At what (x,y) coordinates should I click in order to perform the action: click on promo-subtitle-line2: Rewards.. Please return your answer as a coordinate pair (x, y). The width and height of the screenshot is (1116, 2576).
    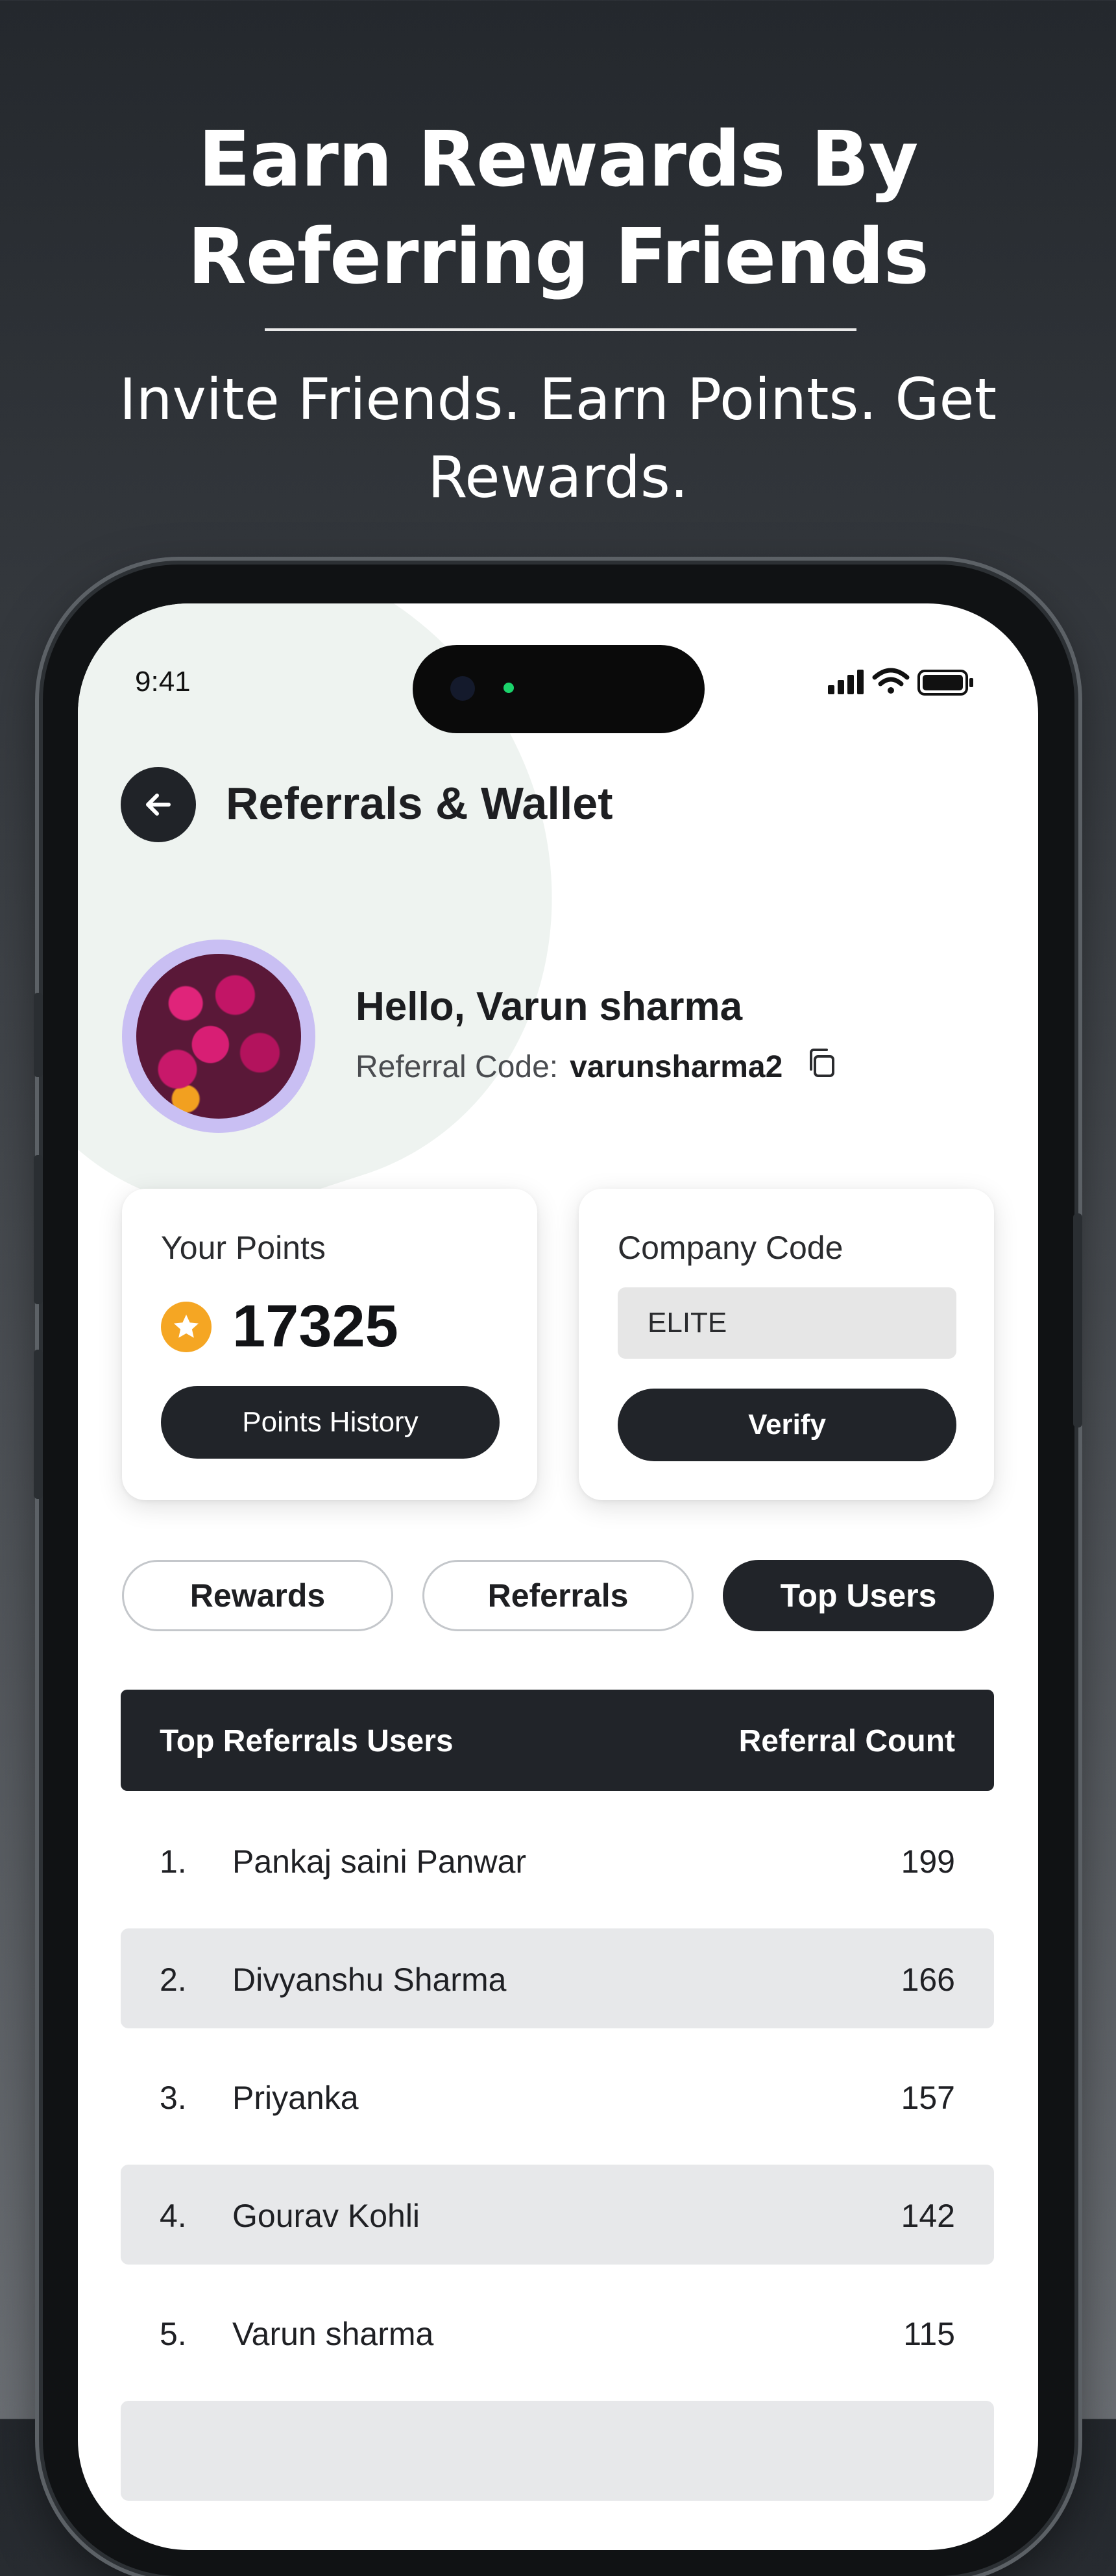
    Looking at the image, I should click on (558, 477).